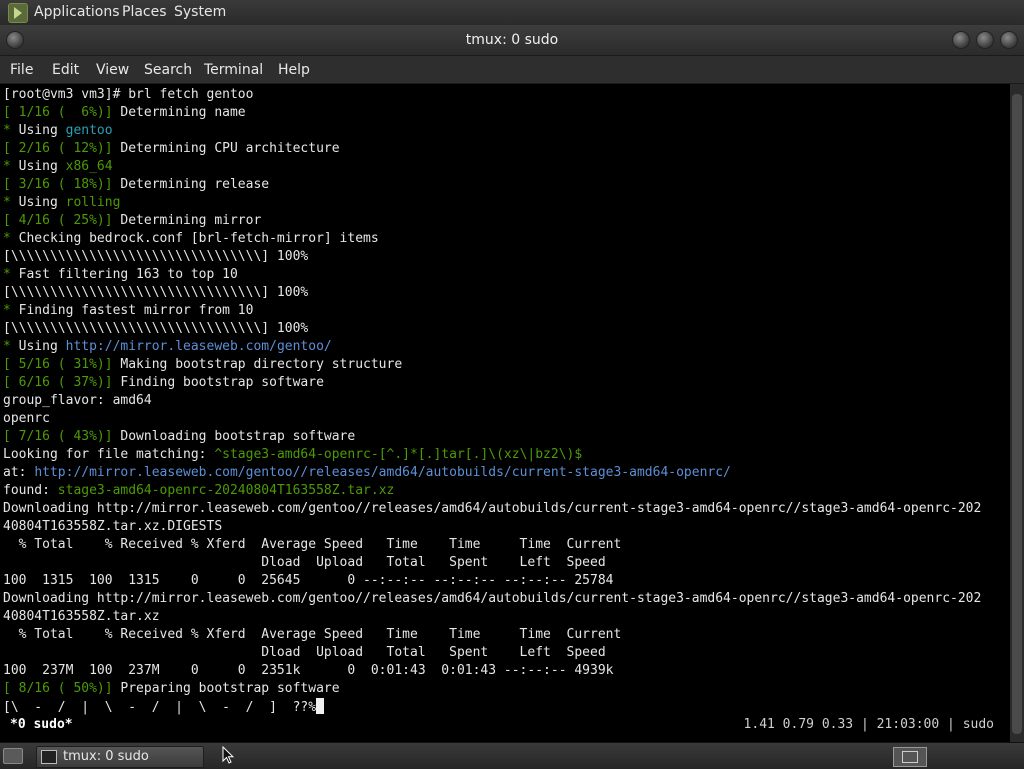 The height and width of the screenshot is (769, 1024). I want to click on menu-file: File, so click(21, 70).